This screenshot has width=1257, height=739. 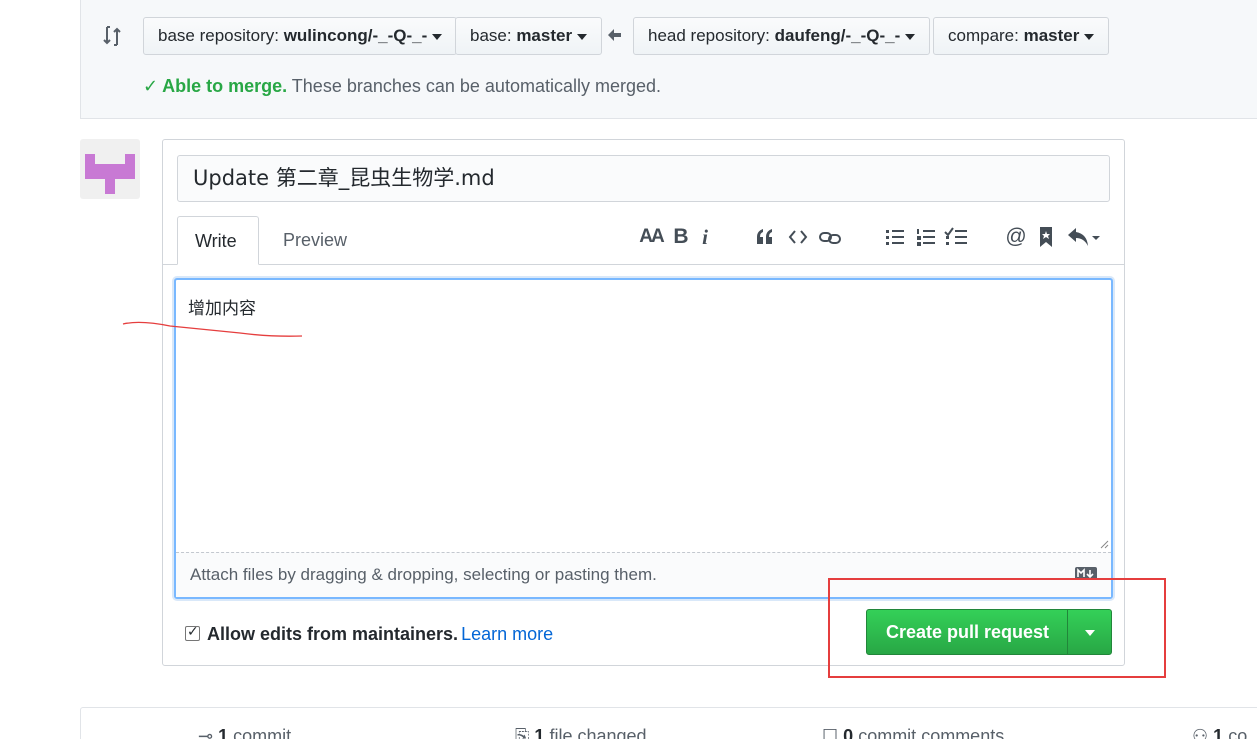 I want to click on base-branch-value: master, so click(x=544, y=35).